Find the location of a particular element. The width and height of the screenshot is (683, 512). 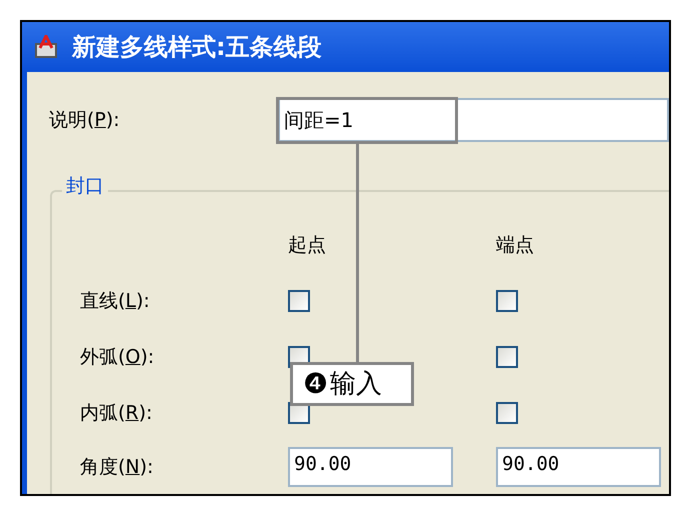

row-label: 内弧(R): is located at coordinates (116, 413).